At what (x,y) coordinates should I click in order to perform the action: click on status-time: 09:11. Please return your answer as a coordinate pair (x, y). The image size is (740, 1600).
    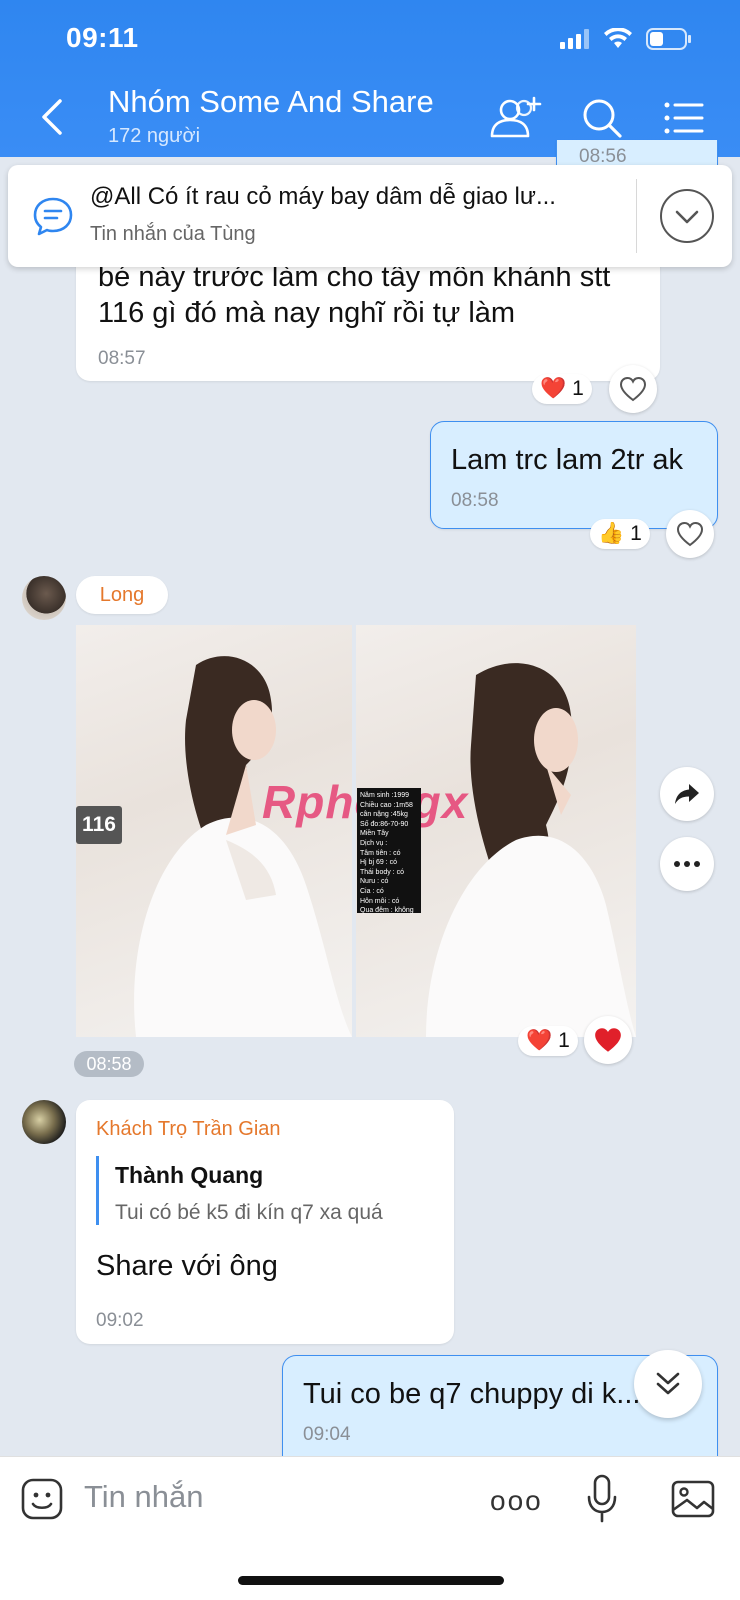
    Looking at the image, I should click on (102, 37).